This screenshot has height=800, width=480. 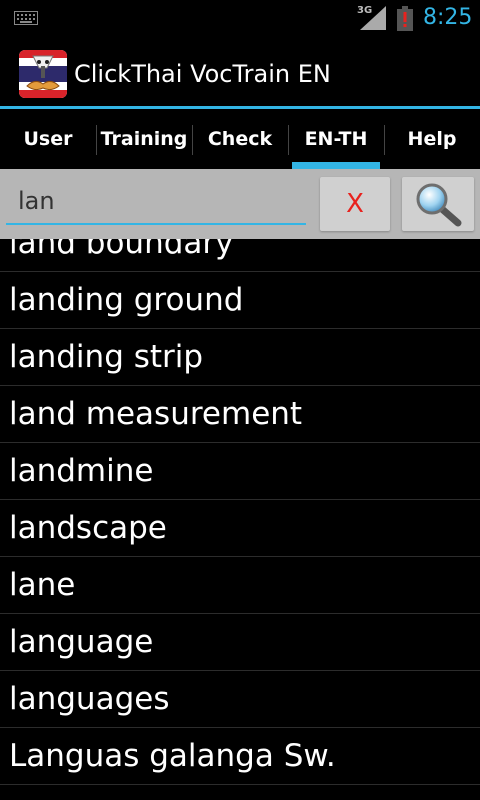 What do you see at coordinates (405, 18) in the screenshot?
I see `battery-low-icon` at bounding box center [405, 18].